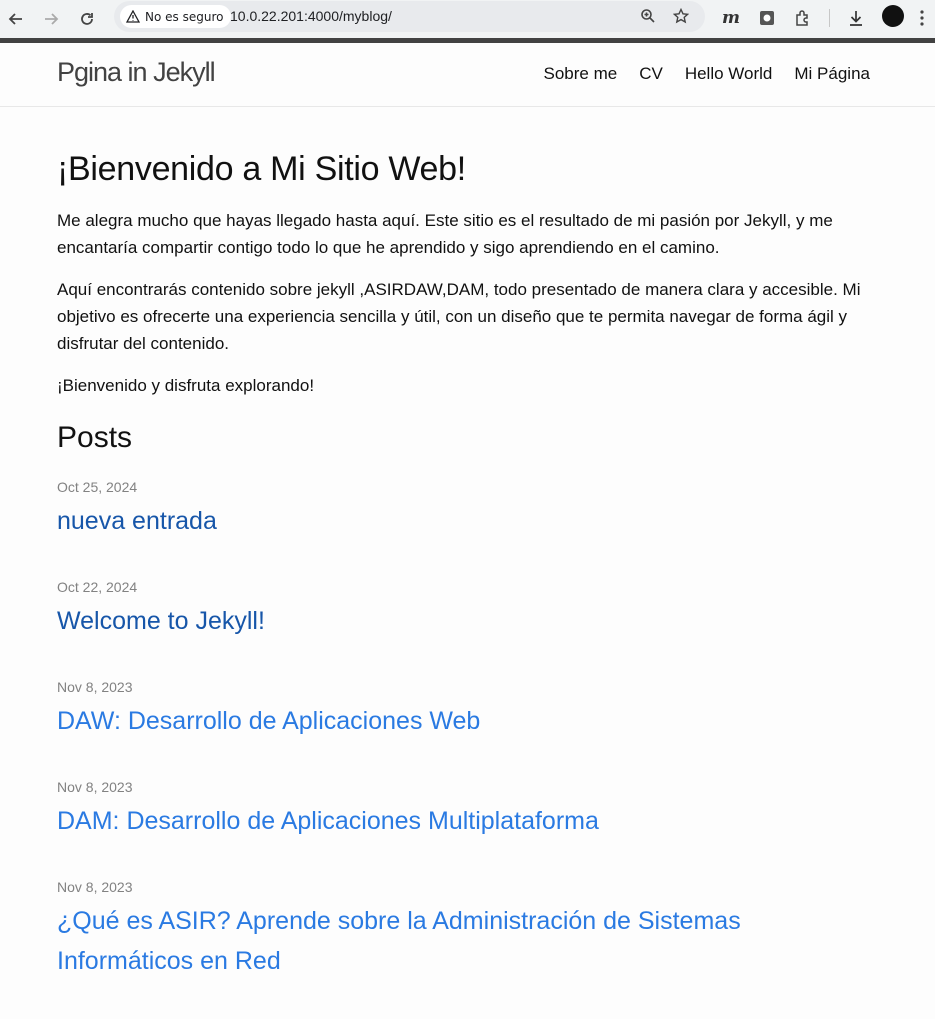 The width and height of the screenshot is (935, 1019). I want to click on page-heading: ¡Bienvenido a Mi Sitio Web!, so click(261, 169).